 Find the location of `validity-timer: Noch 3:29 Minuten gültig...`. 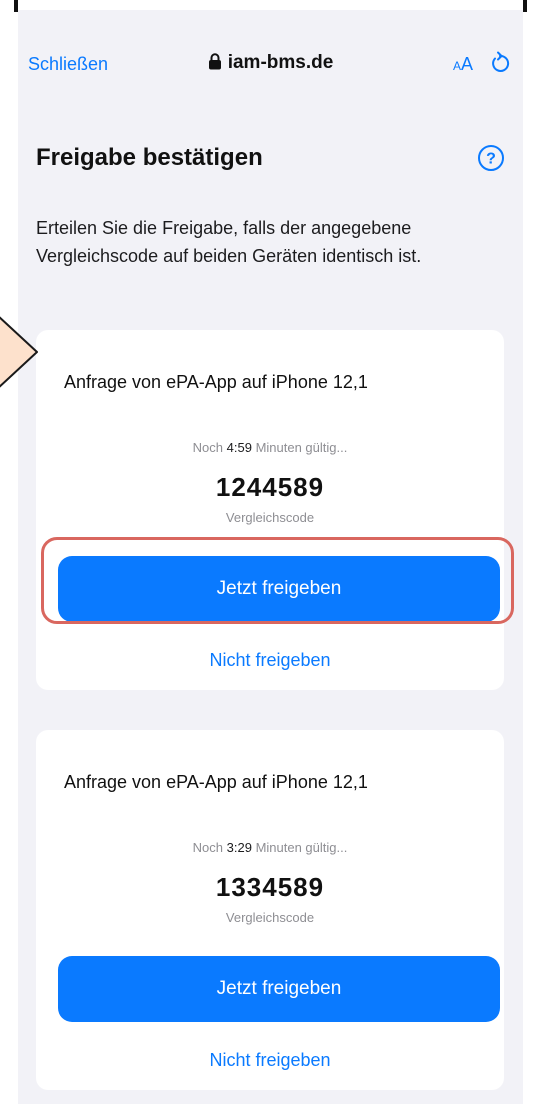

validity-timer: Noch 3:29 Minuten gültig... is located at coordinates (270, 847).